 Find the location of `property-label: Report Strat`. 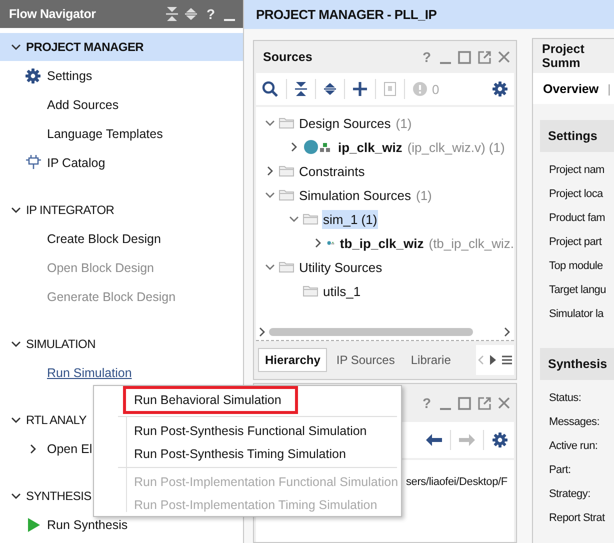

property-label: Report Strat is located at coordinates (577, 518).